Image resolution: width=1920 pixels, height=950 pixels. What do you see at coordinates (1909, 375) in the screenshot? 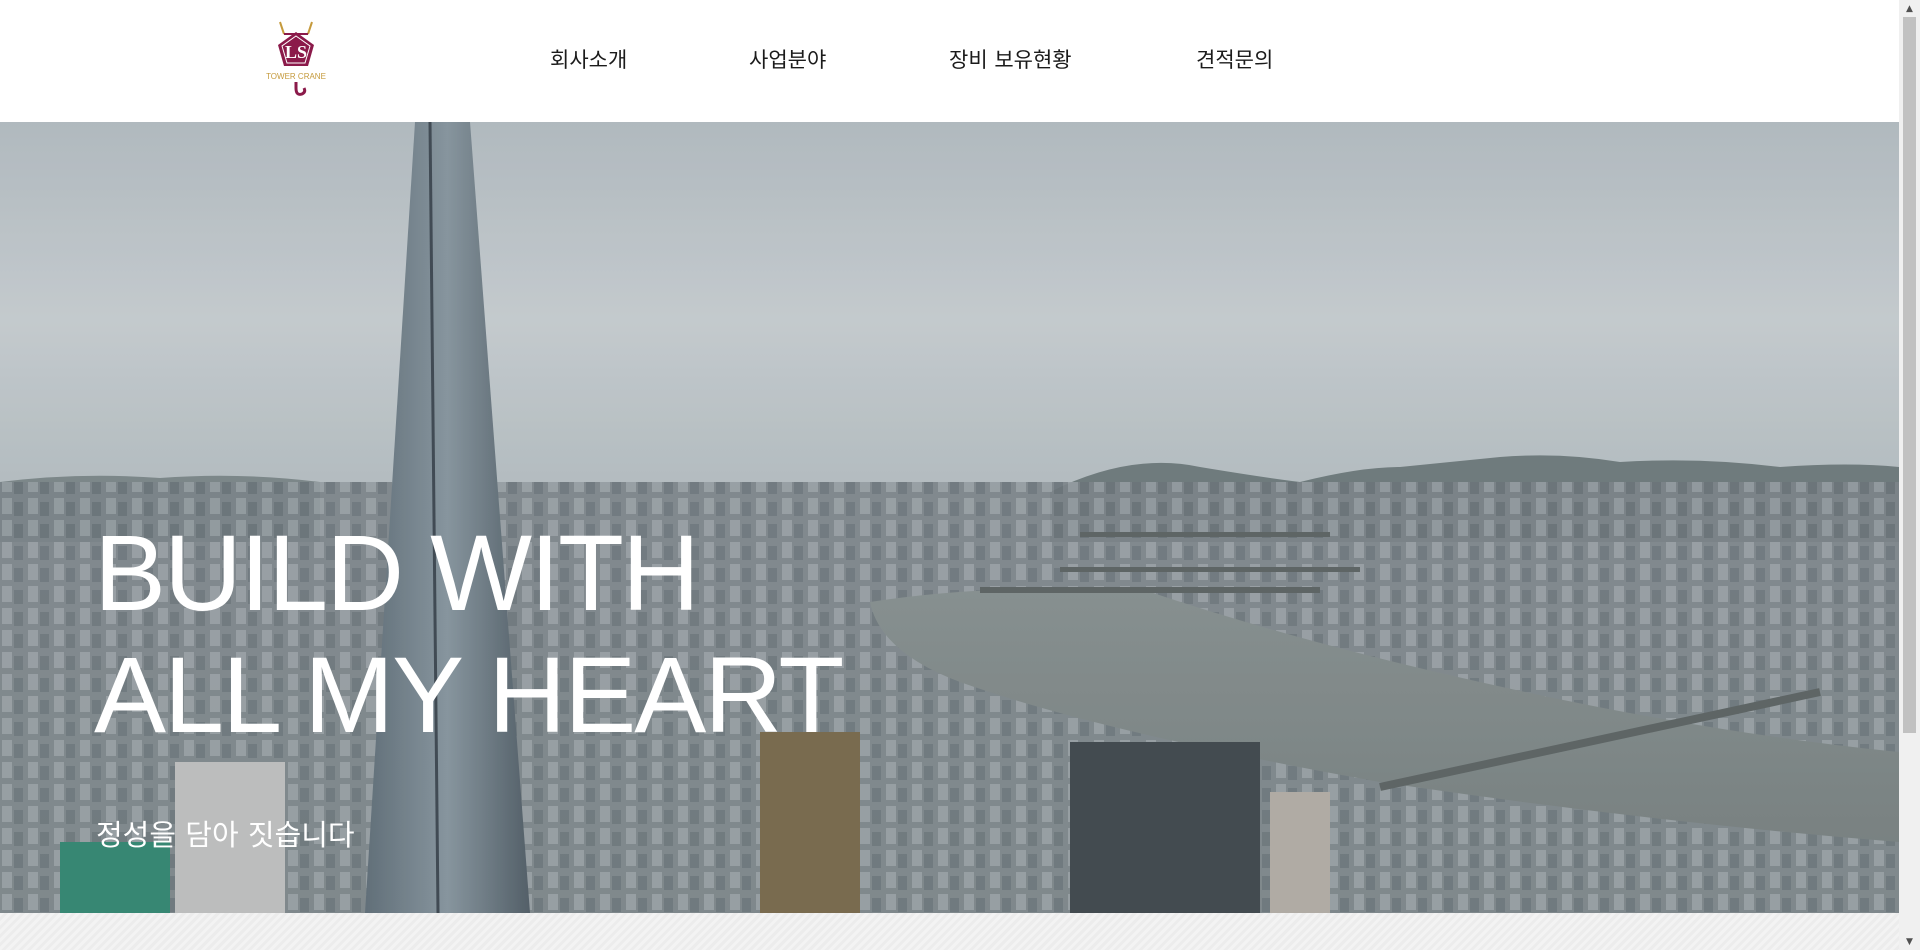
I see `scrollbar-thumb` at bounding box center [1909, 375].